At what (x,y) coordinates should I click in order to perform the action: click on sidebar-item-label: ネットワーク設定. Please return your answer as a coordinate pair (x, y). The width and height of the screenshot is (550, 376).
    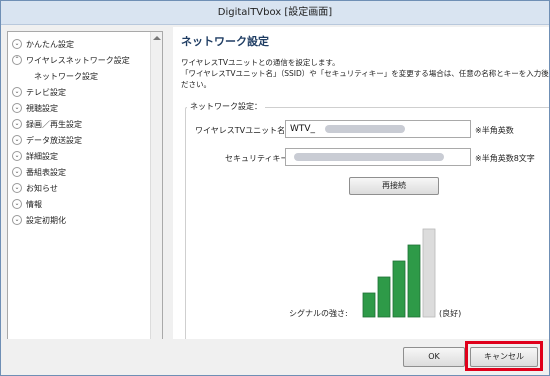
    Looking at the image, I should click on (66, 76).